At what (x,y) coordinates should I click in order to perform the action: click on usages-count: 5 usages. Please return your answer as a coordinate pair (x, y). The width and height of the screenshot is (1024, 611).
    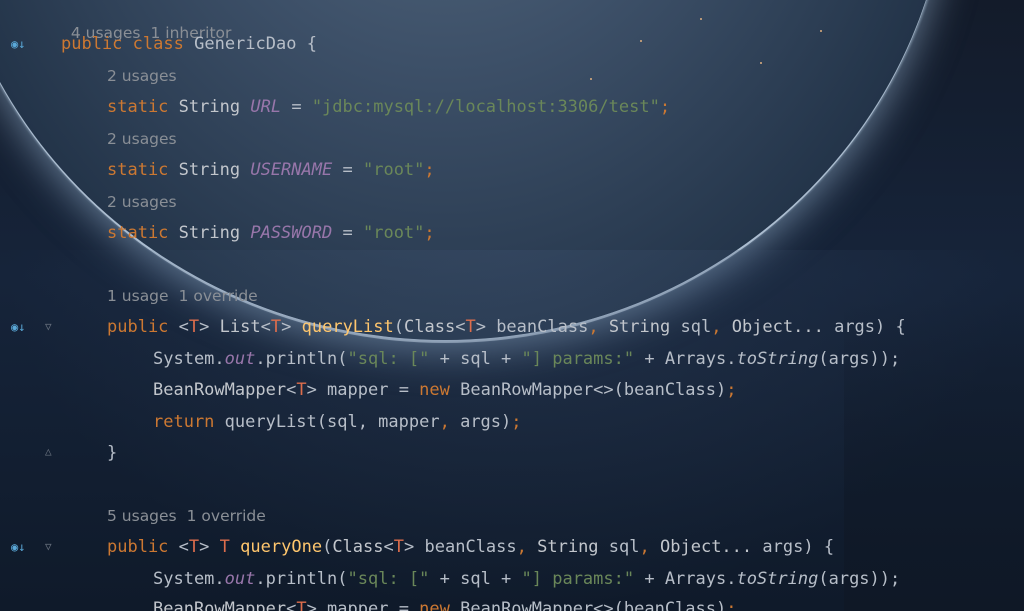
    Looking at the image, I should click on (142, 516).